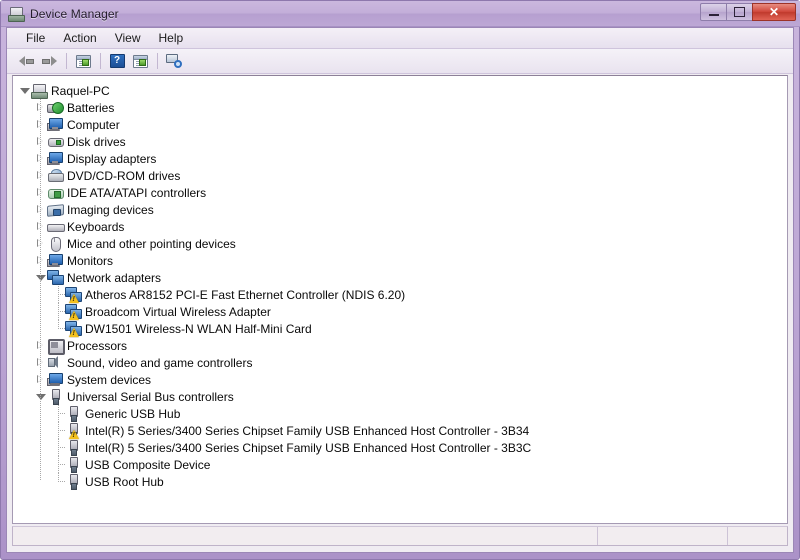 This screenshot has height=560, width=800. Describe the element at coordinates (112, 158) in the screenshot. I see `tree-item-label: Display adapters` at that location.